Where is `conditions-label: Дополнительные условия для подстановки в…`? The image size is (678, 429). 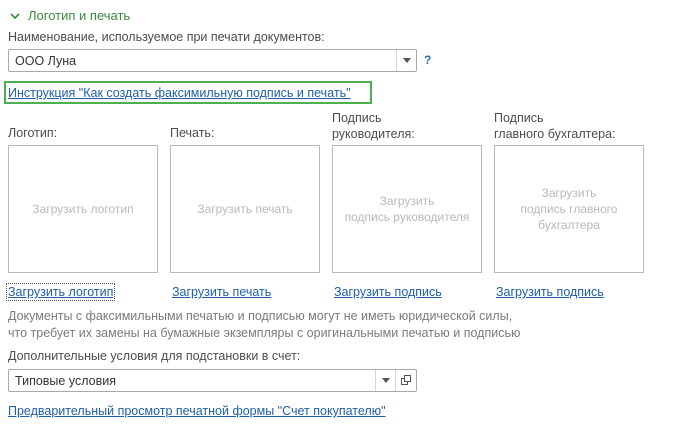 conditions-label: Дополнительные условия для подстановки в… is located at coordinates (154, 356).